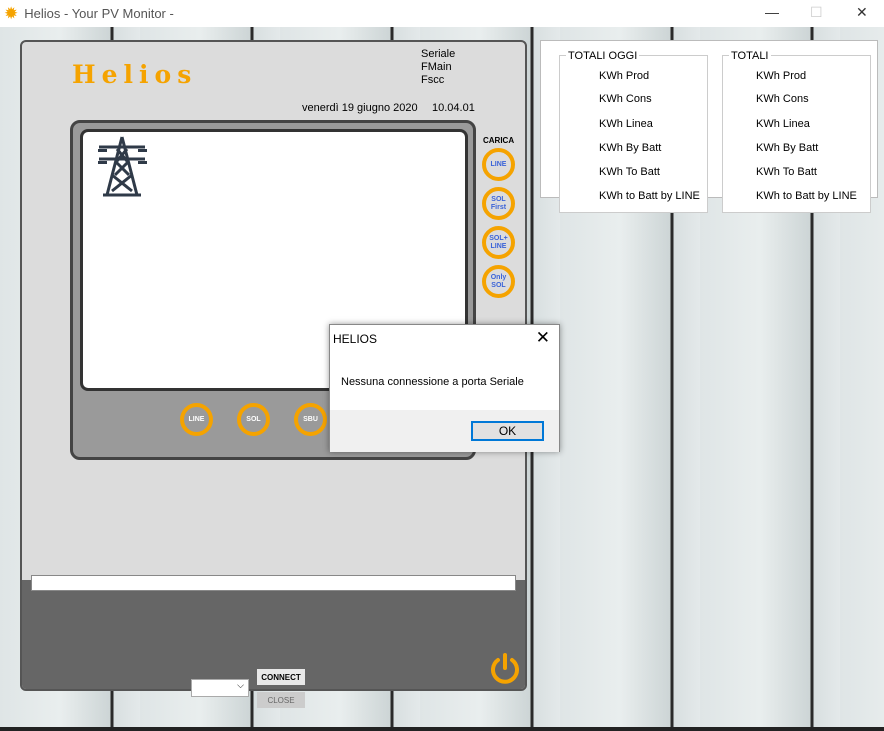  I want to click on connect-button: CONNECT, so click(281, 677).